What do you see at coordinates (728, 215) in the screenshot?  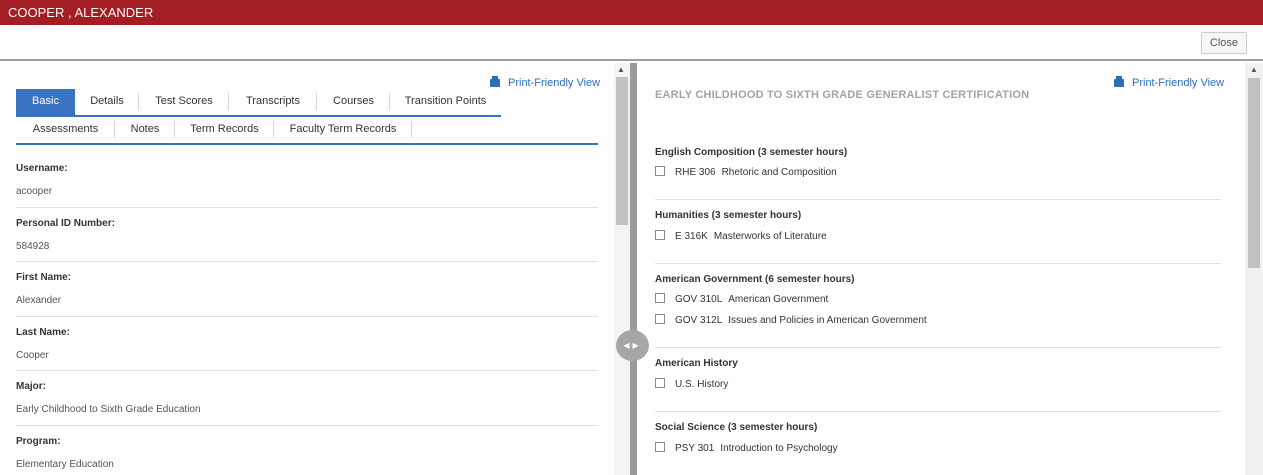 I see `requirement-group-title: Humanities (3 semester hours)` at bounding box center [728, 215].